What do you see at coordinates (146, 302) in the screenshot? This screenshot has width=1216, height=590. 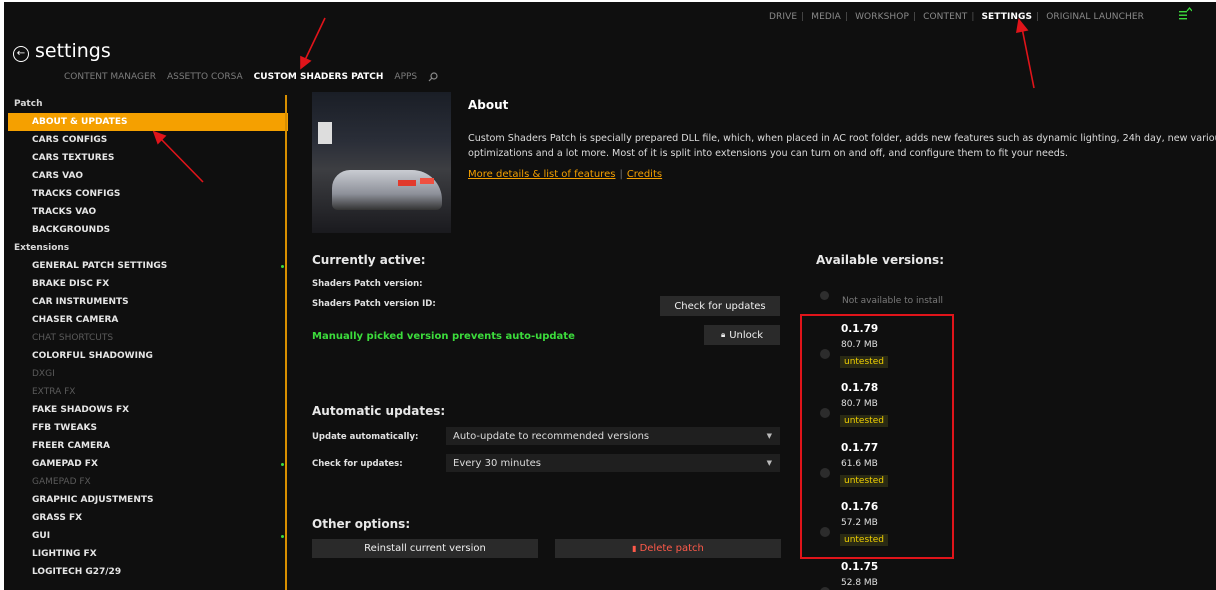 I see `sidebar-item-car-instruments: CAR INSTRUMENTS` at bounding box center [146, 302].